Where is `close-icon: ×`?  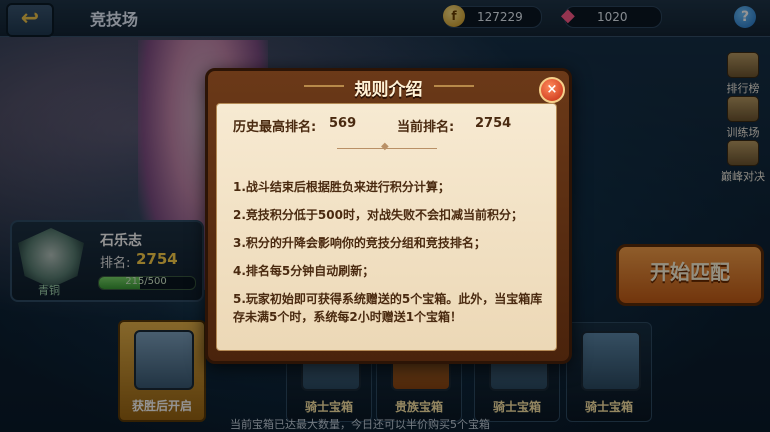 close-icon: × is located at coordinates (552, 89).